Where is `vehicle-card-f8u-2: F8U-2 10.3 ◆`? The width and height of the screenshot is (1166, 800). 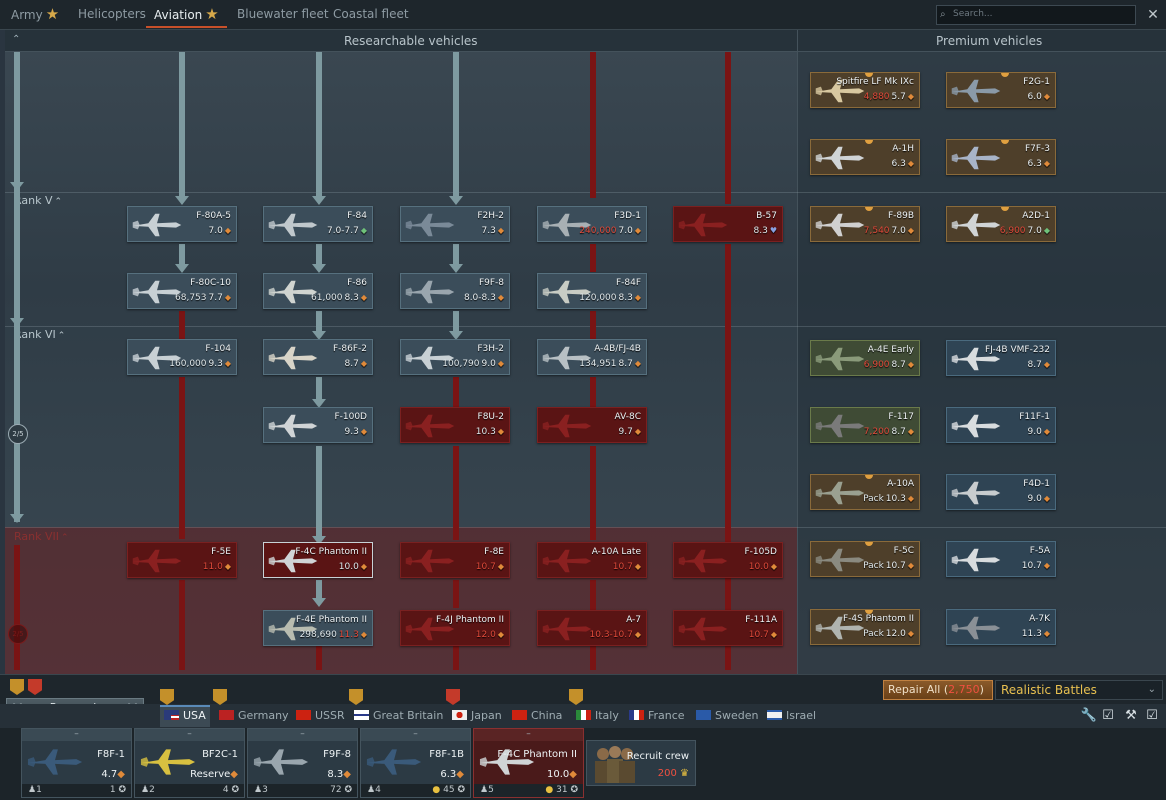 vehicle-card-f8u-2: F8U-2 10.3 ◆ is located at coordinates (455, 425).